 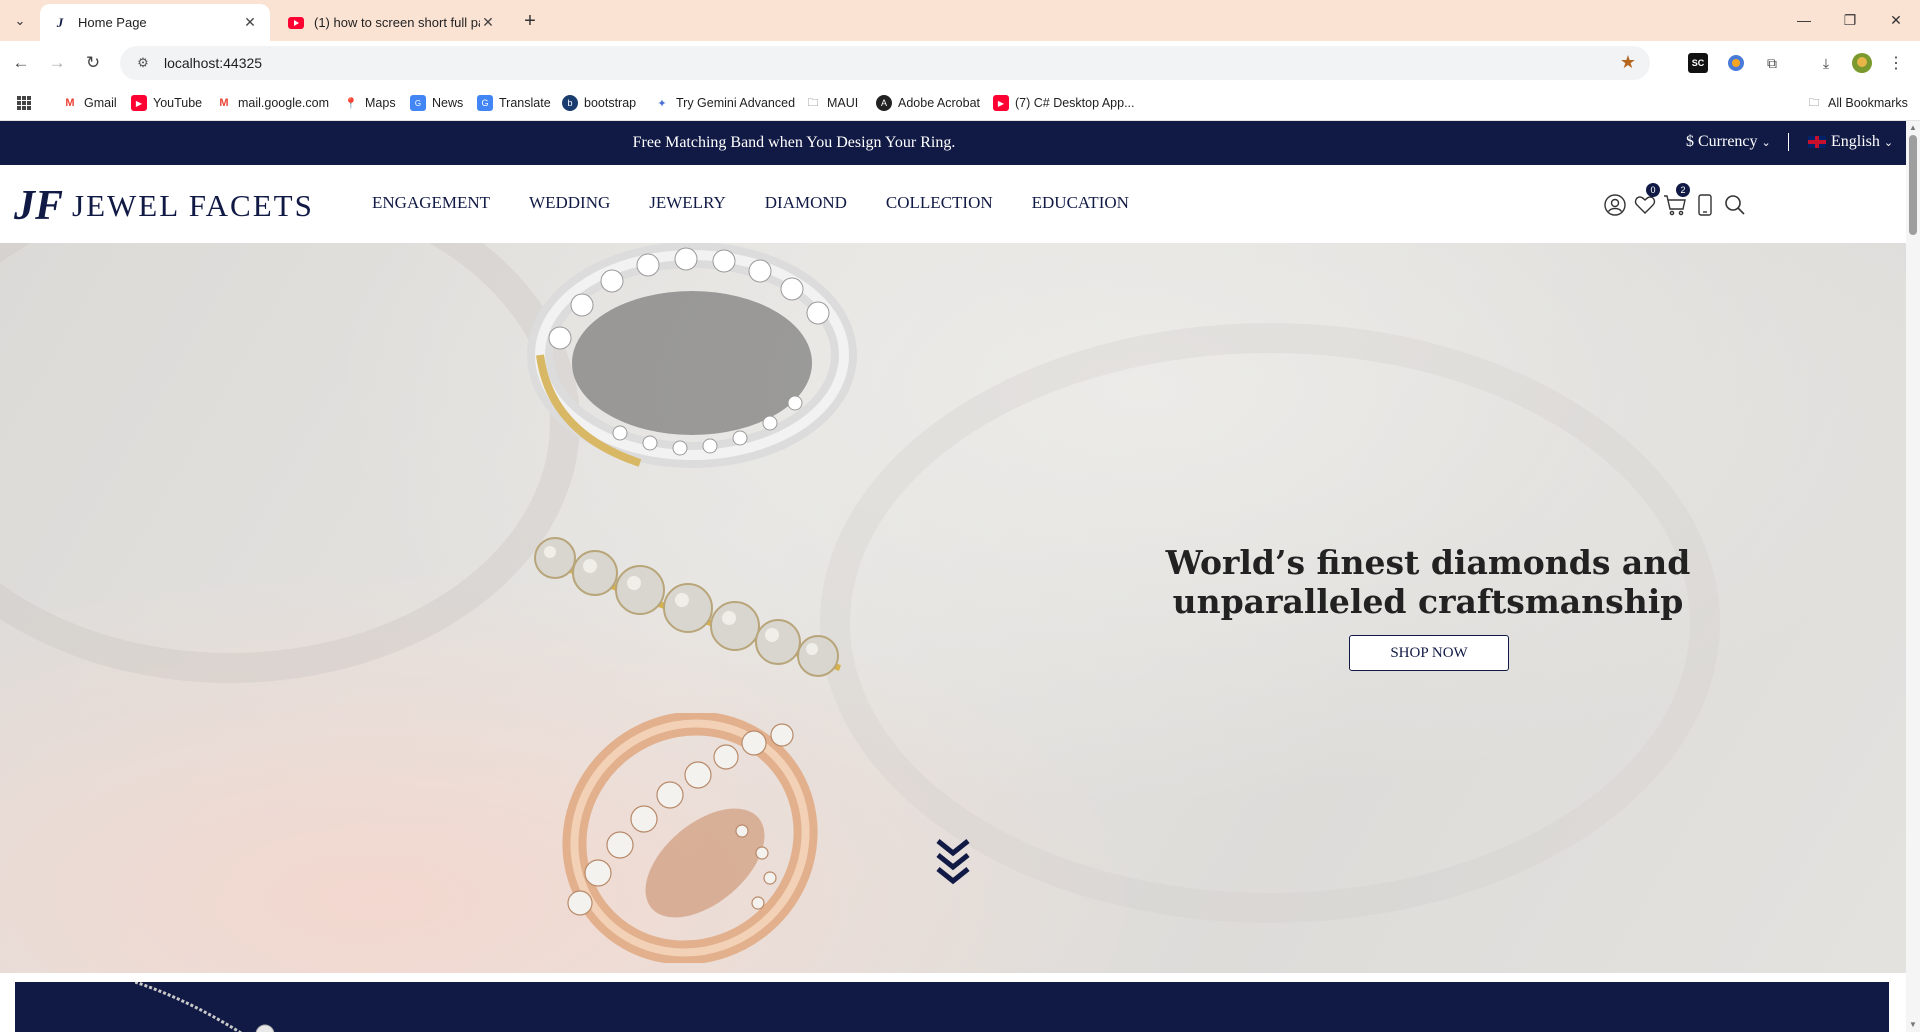 What do you see at coordinates (369, 103) in the screenshot?
I see `bookmark-maps: 📍 Maps` at bounding box center [369, 103].